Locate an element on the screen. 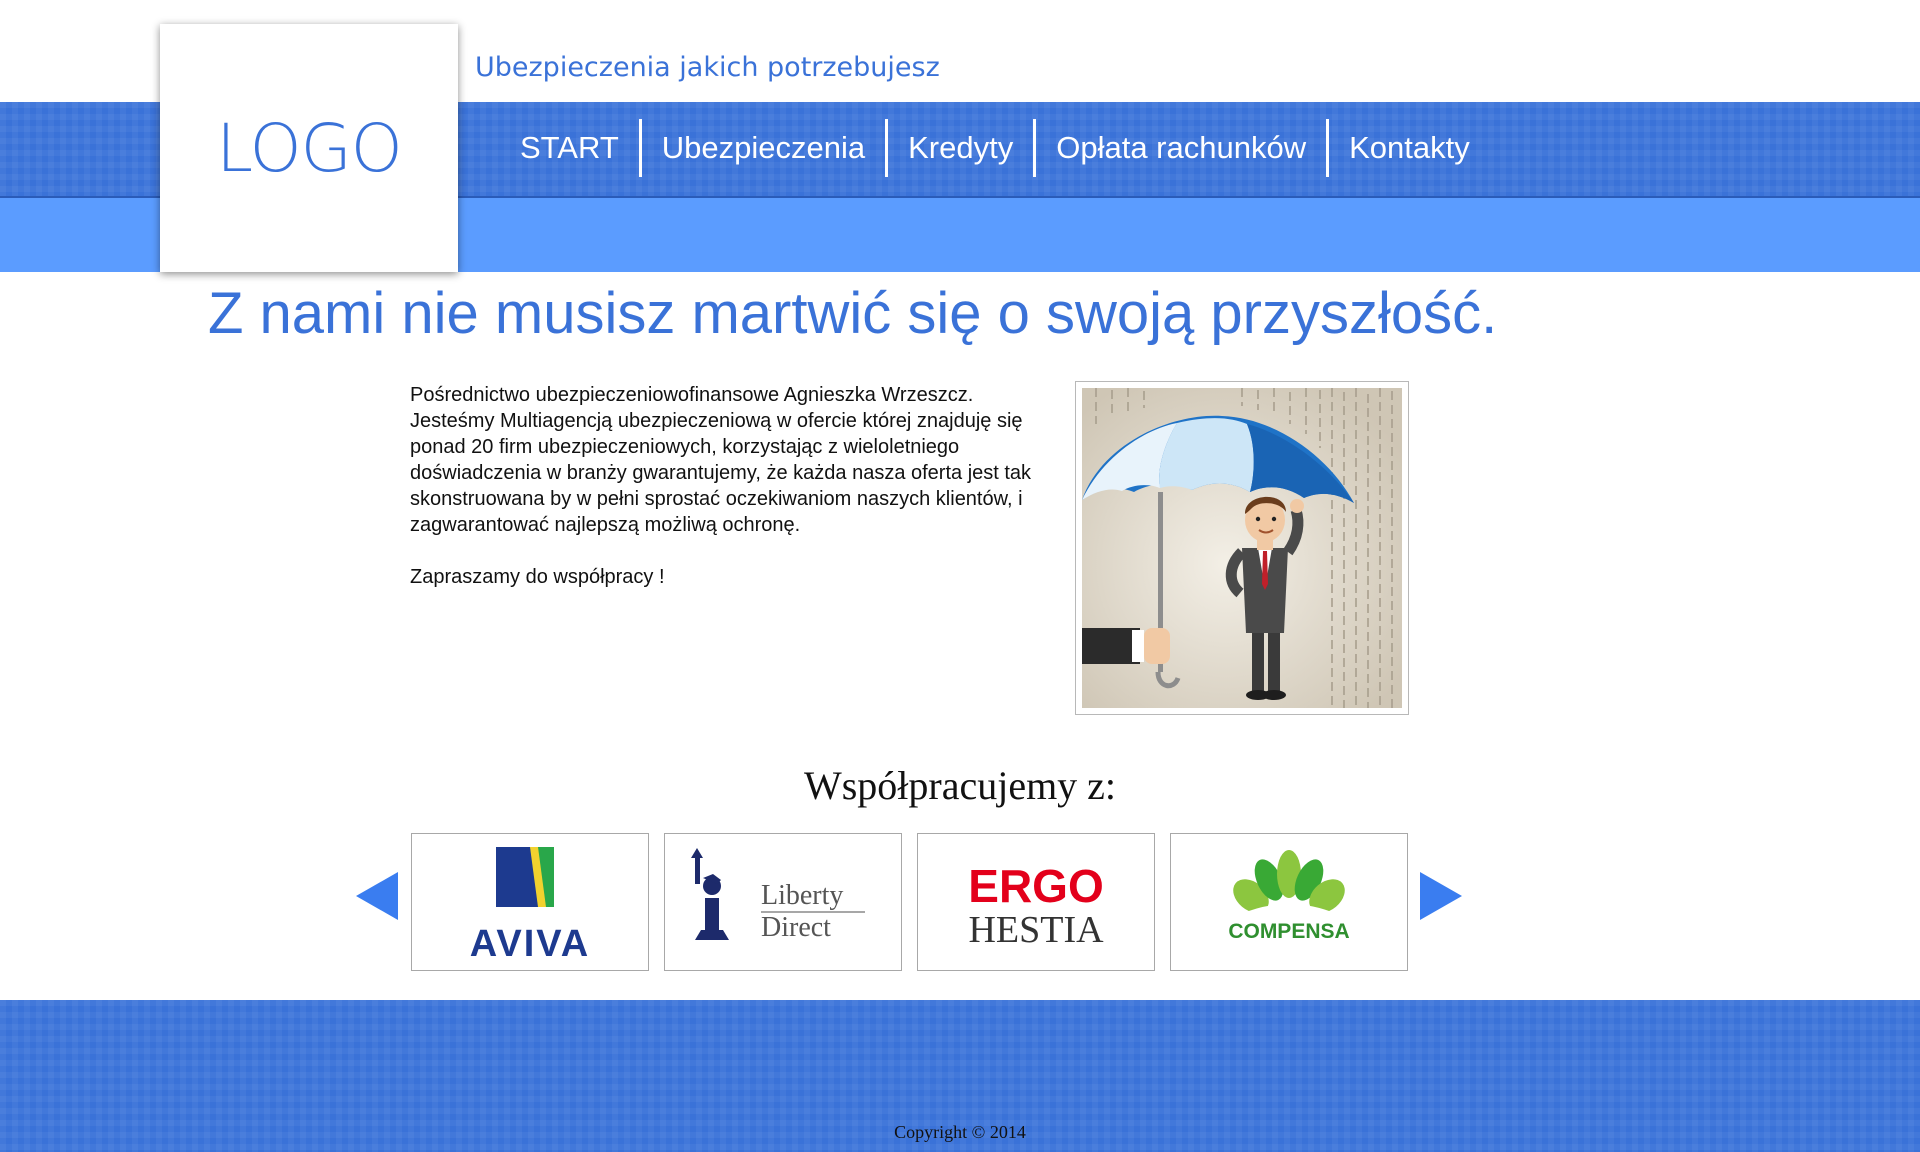 The image size is (1920, 1152). partners-title: Współpracujemy z: is located at coordinates (960, 785).